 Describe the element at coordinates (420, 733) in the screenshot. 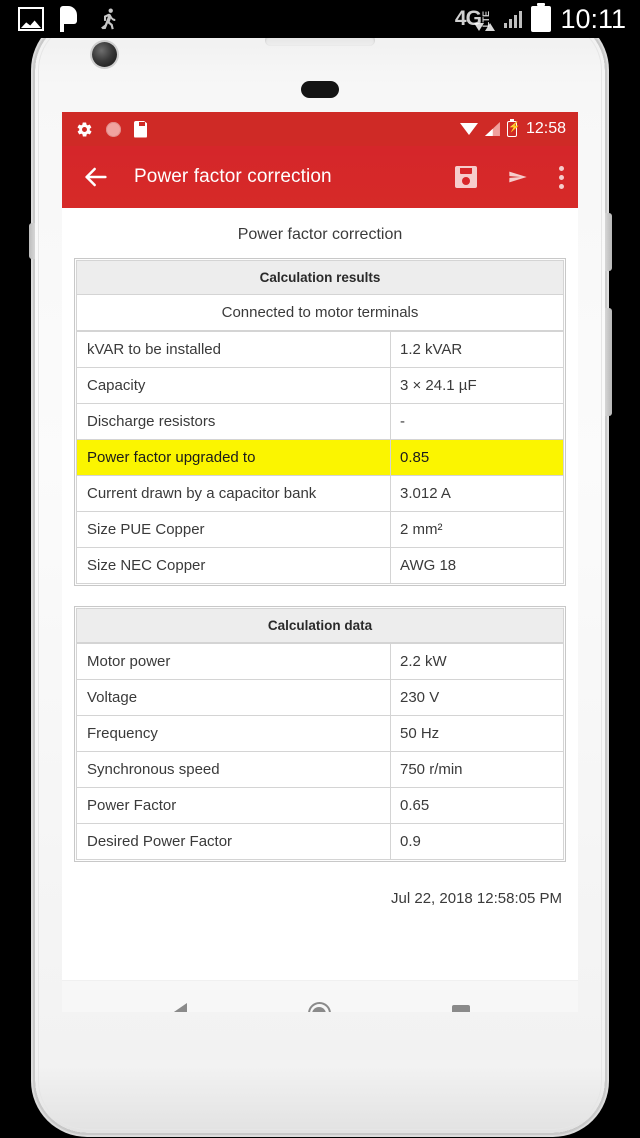

I see `table-row-value: 50 Hz` at that location.